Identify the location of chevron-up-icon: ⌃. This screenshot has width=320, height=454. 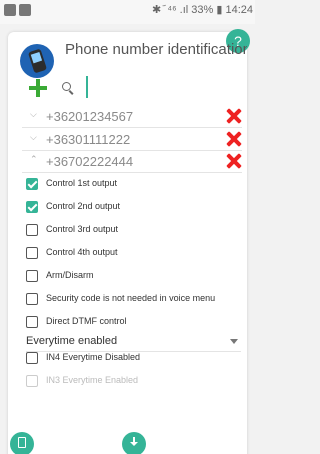
(35, 160).